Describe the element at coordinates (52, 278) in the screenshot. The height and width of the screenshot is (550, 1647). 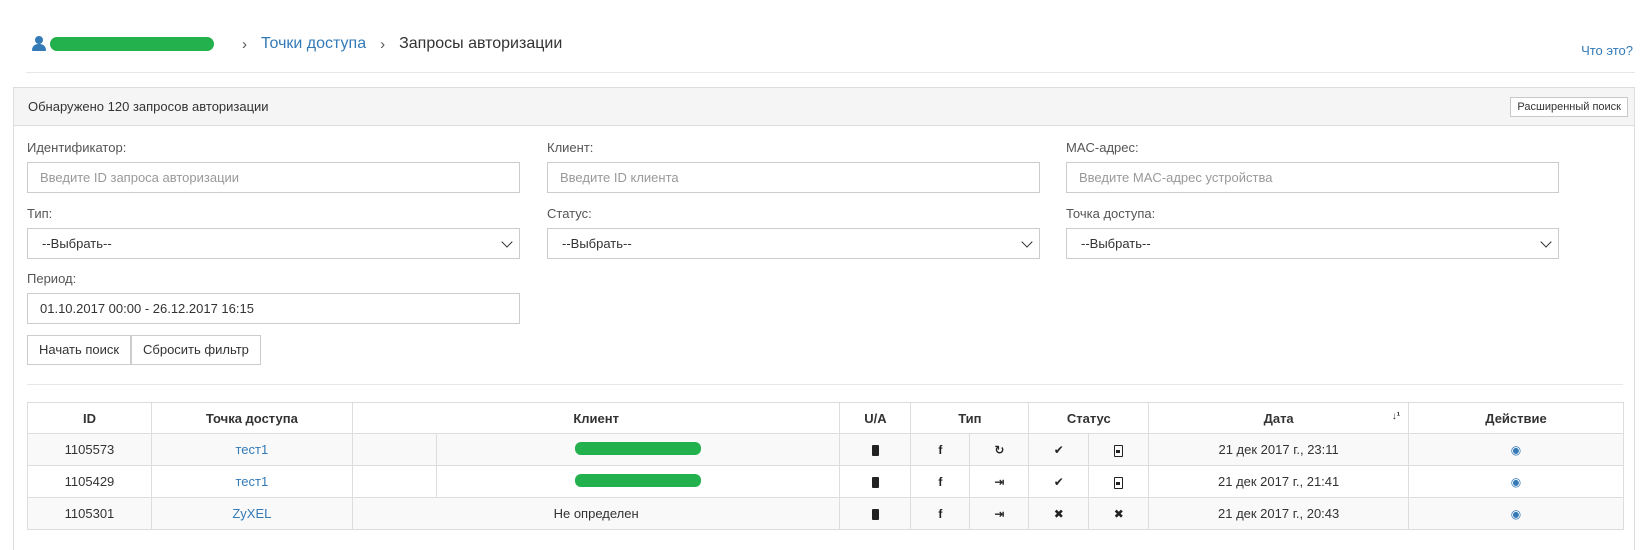
I see `period-filter-label: Период:` at that location.